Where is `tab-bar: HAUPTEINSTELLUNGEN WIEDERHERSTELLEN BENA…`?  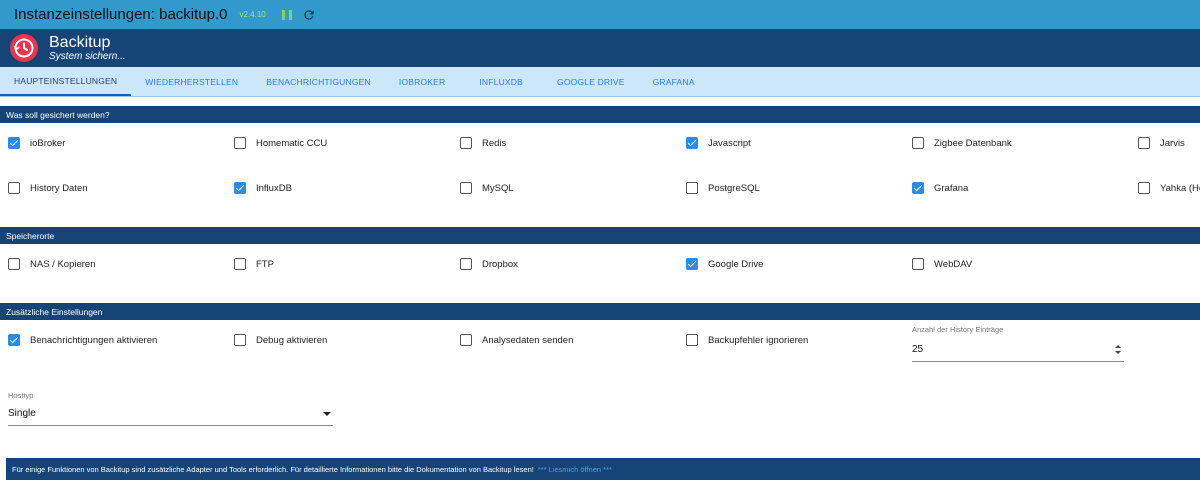
tab-bar: HAUPTEINSTELLUNGEN WIEDERHERSTELLEN BENA… is located at coordinates (600, 82).